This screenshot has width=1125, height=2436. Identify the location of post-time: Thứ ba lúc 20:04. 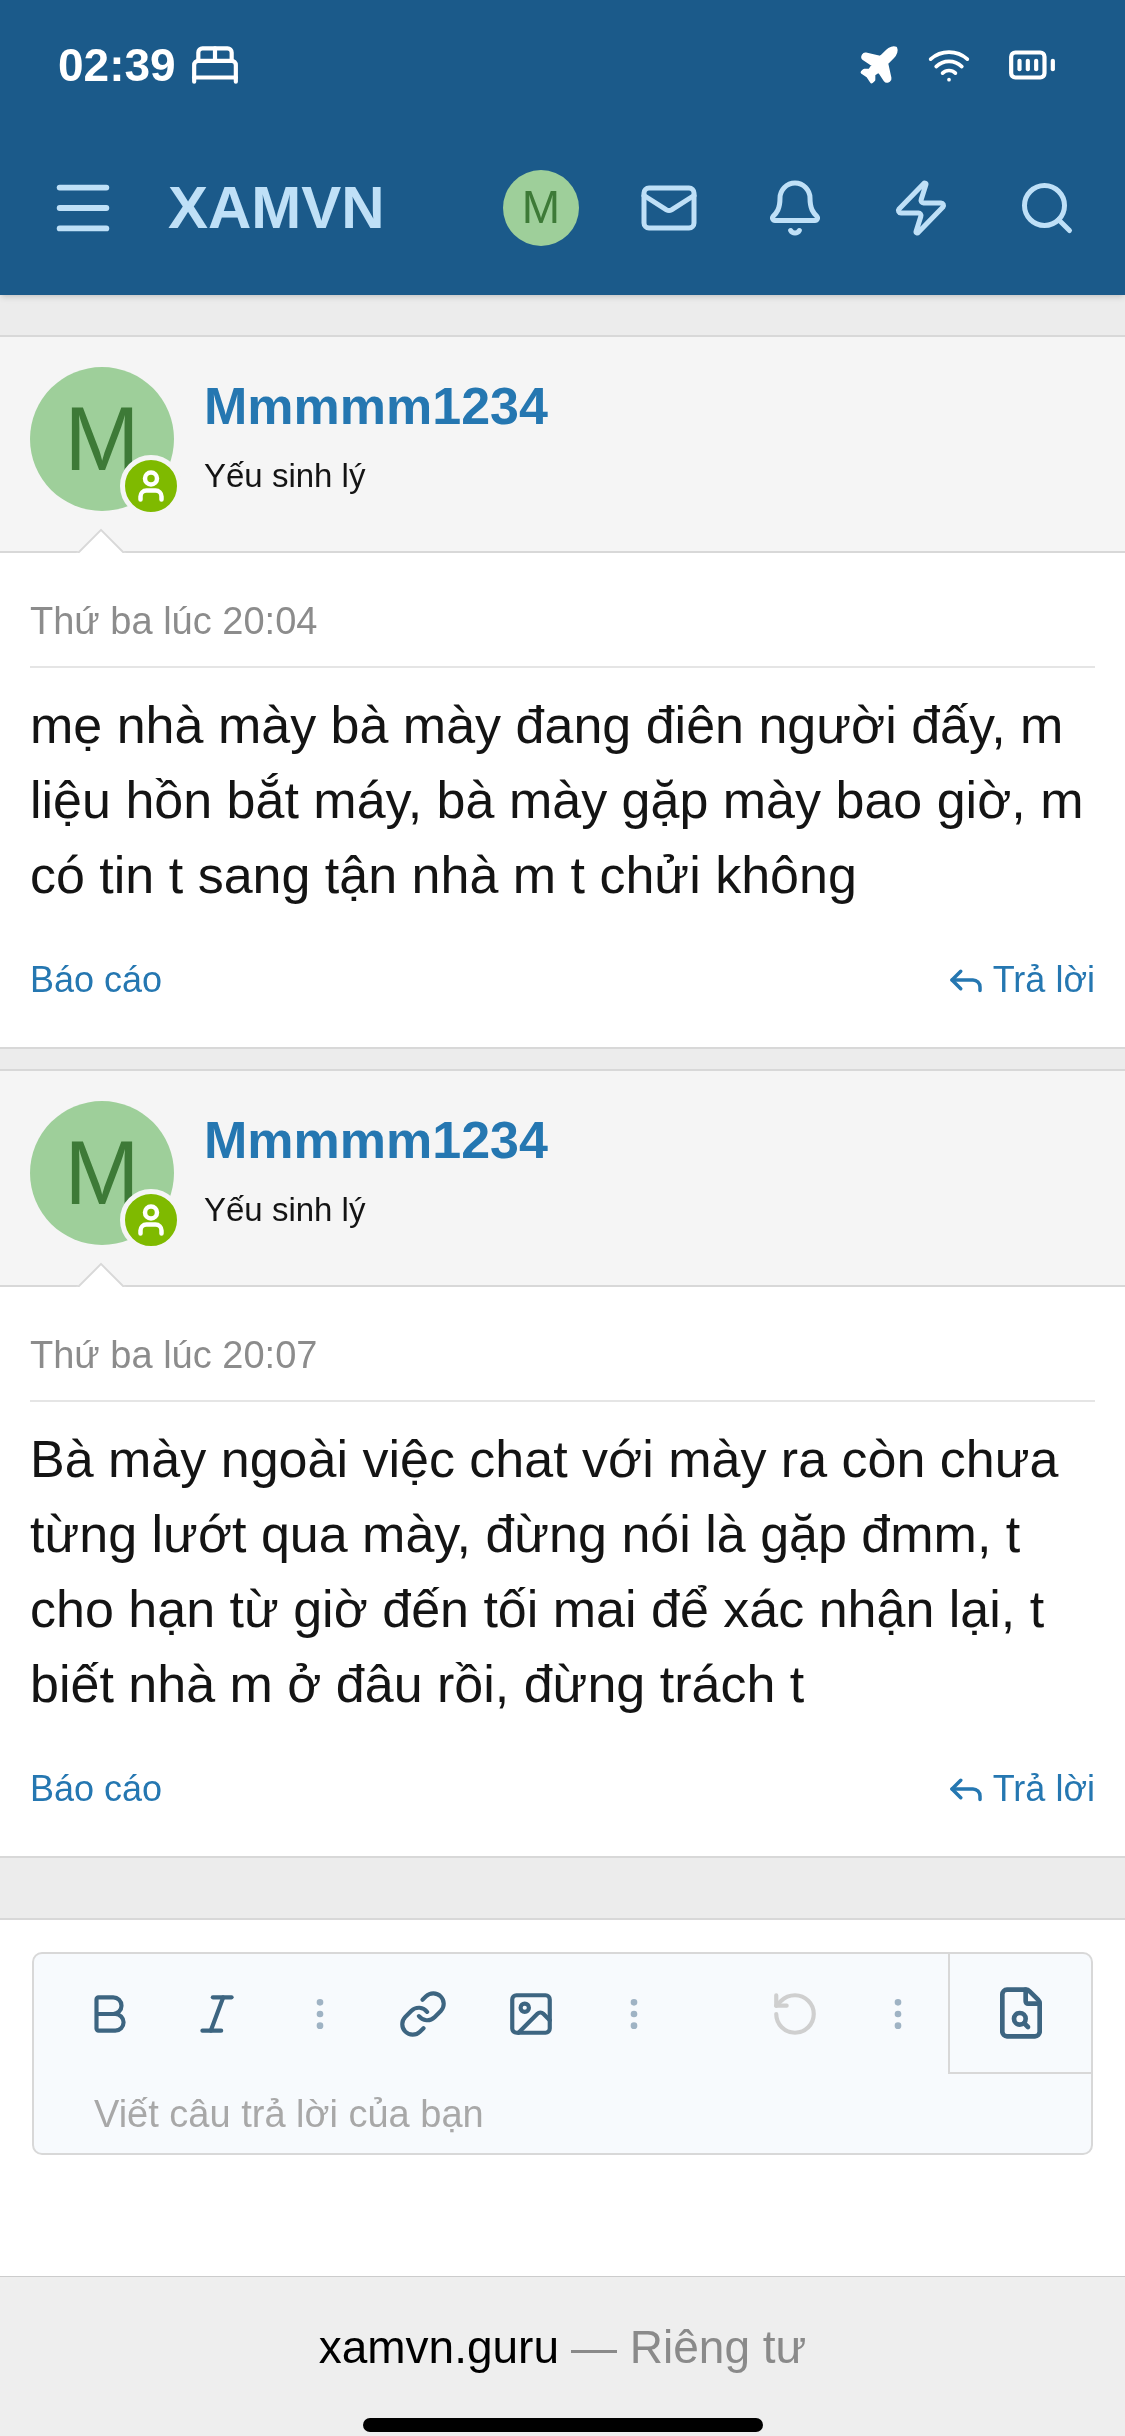
(562, 630).